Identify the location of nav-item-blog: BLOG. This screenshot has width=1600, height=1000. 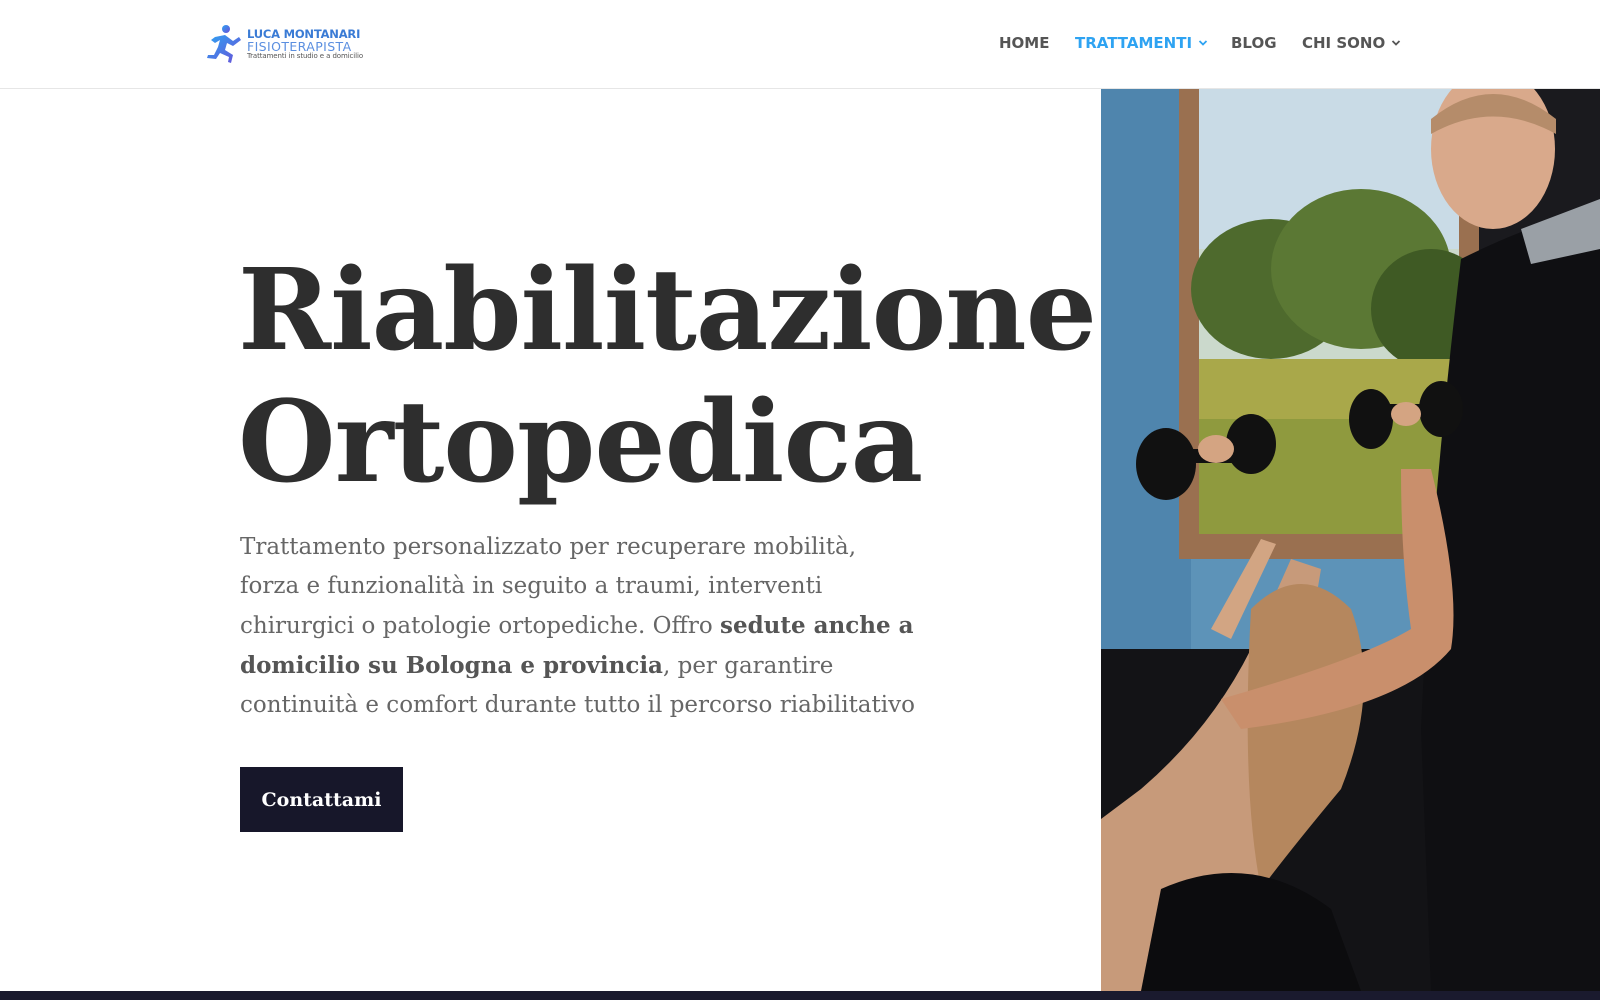
(1254, 43).